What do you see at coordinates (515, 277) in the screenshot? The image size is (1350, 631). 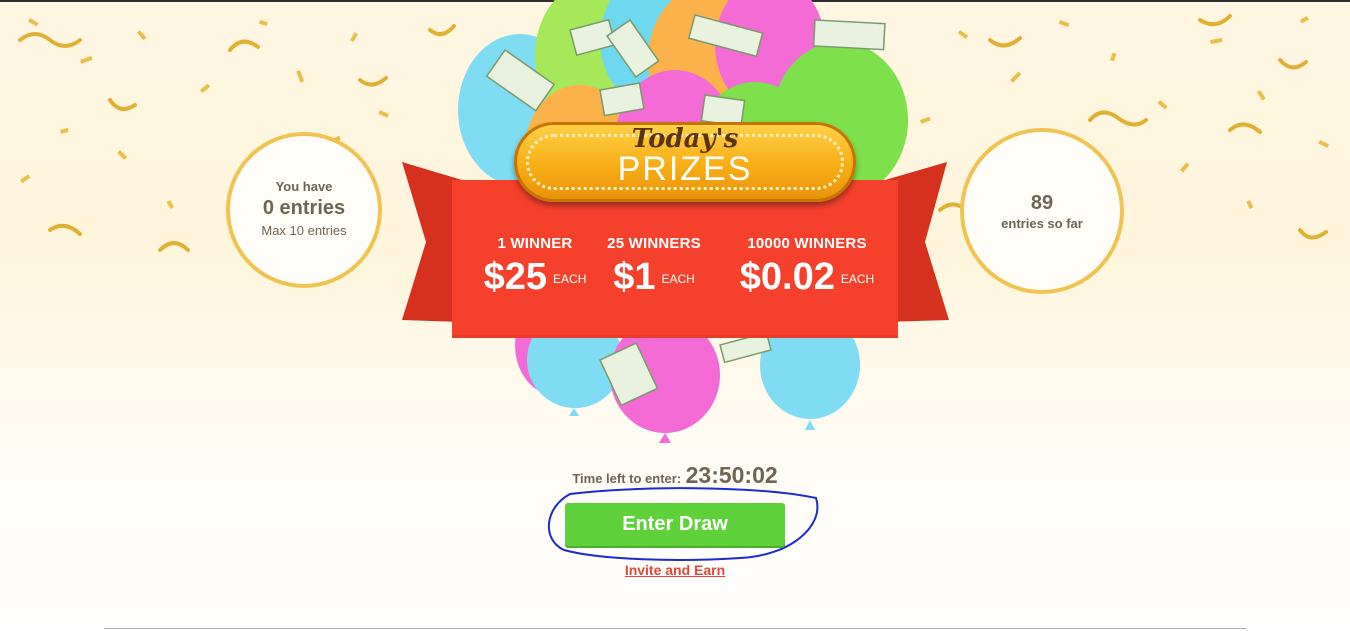 I see `prize-amount-value: $25` at bounding box center [515, 277].